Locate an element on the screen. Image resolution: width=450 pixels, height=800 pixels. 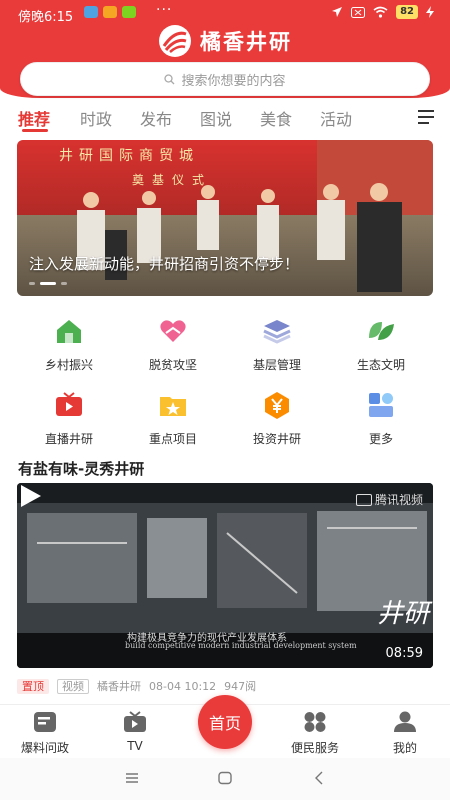
nav-home: 首页 is located at coordinates (225, 722).